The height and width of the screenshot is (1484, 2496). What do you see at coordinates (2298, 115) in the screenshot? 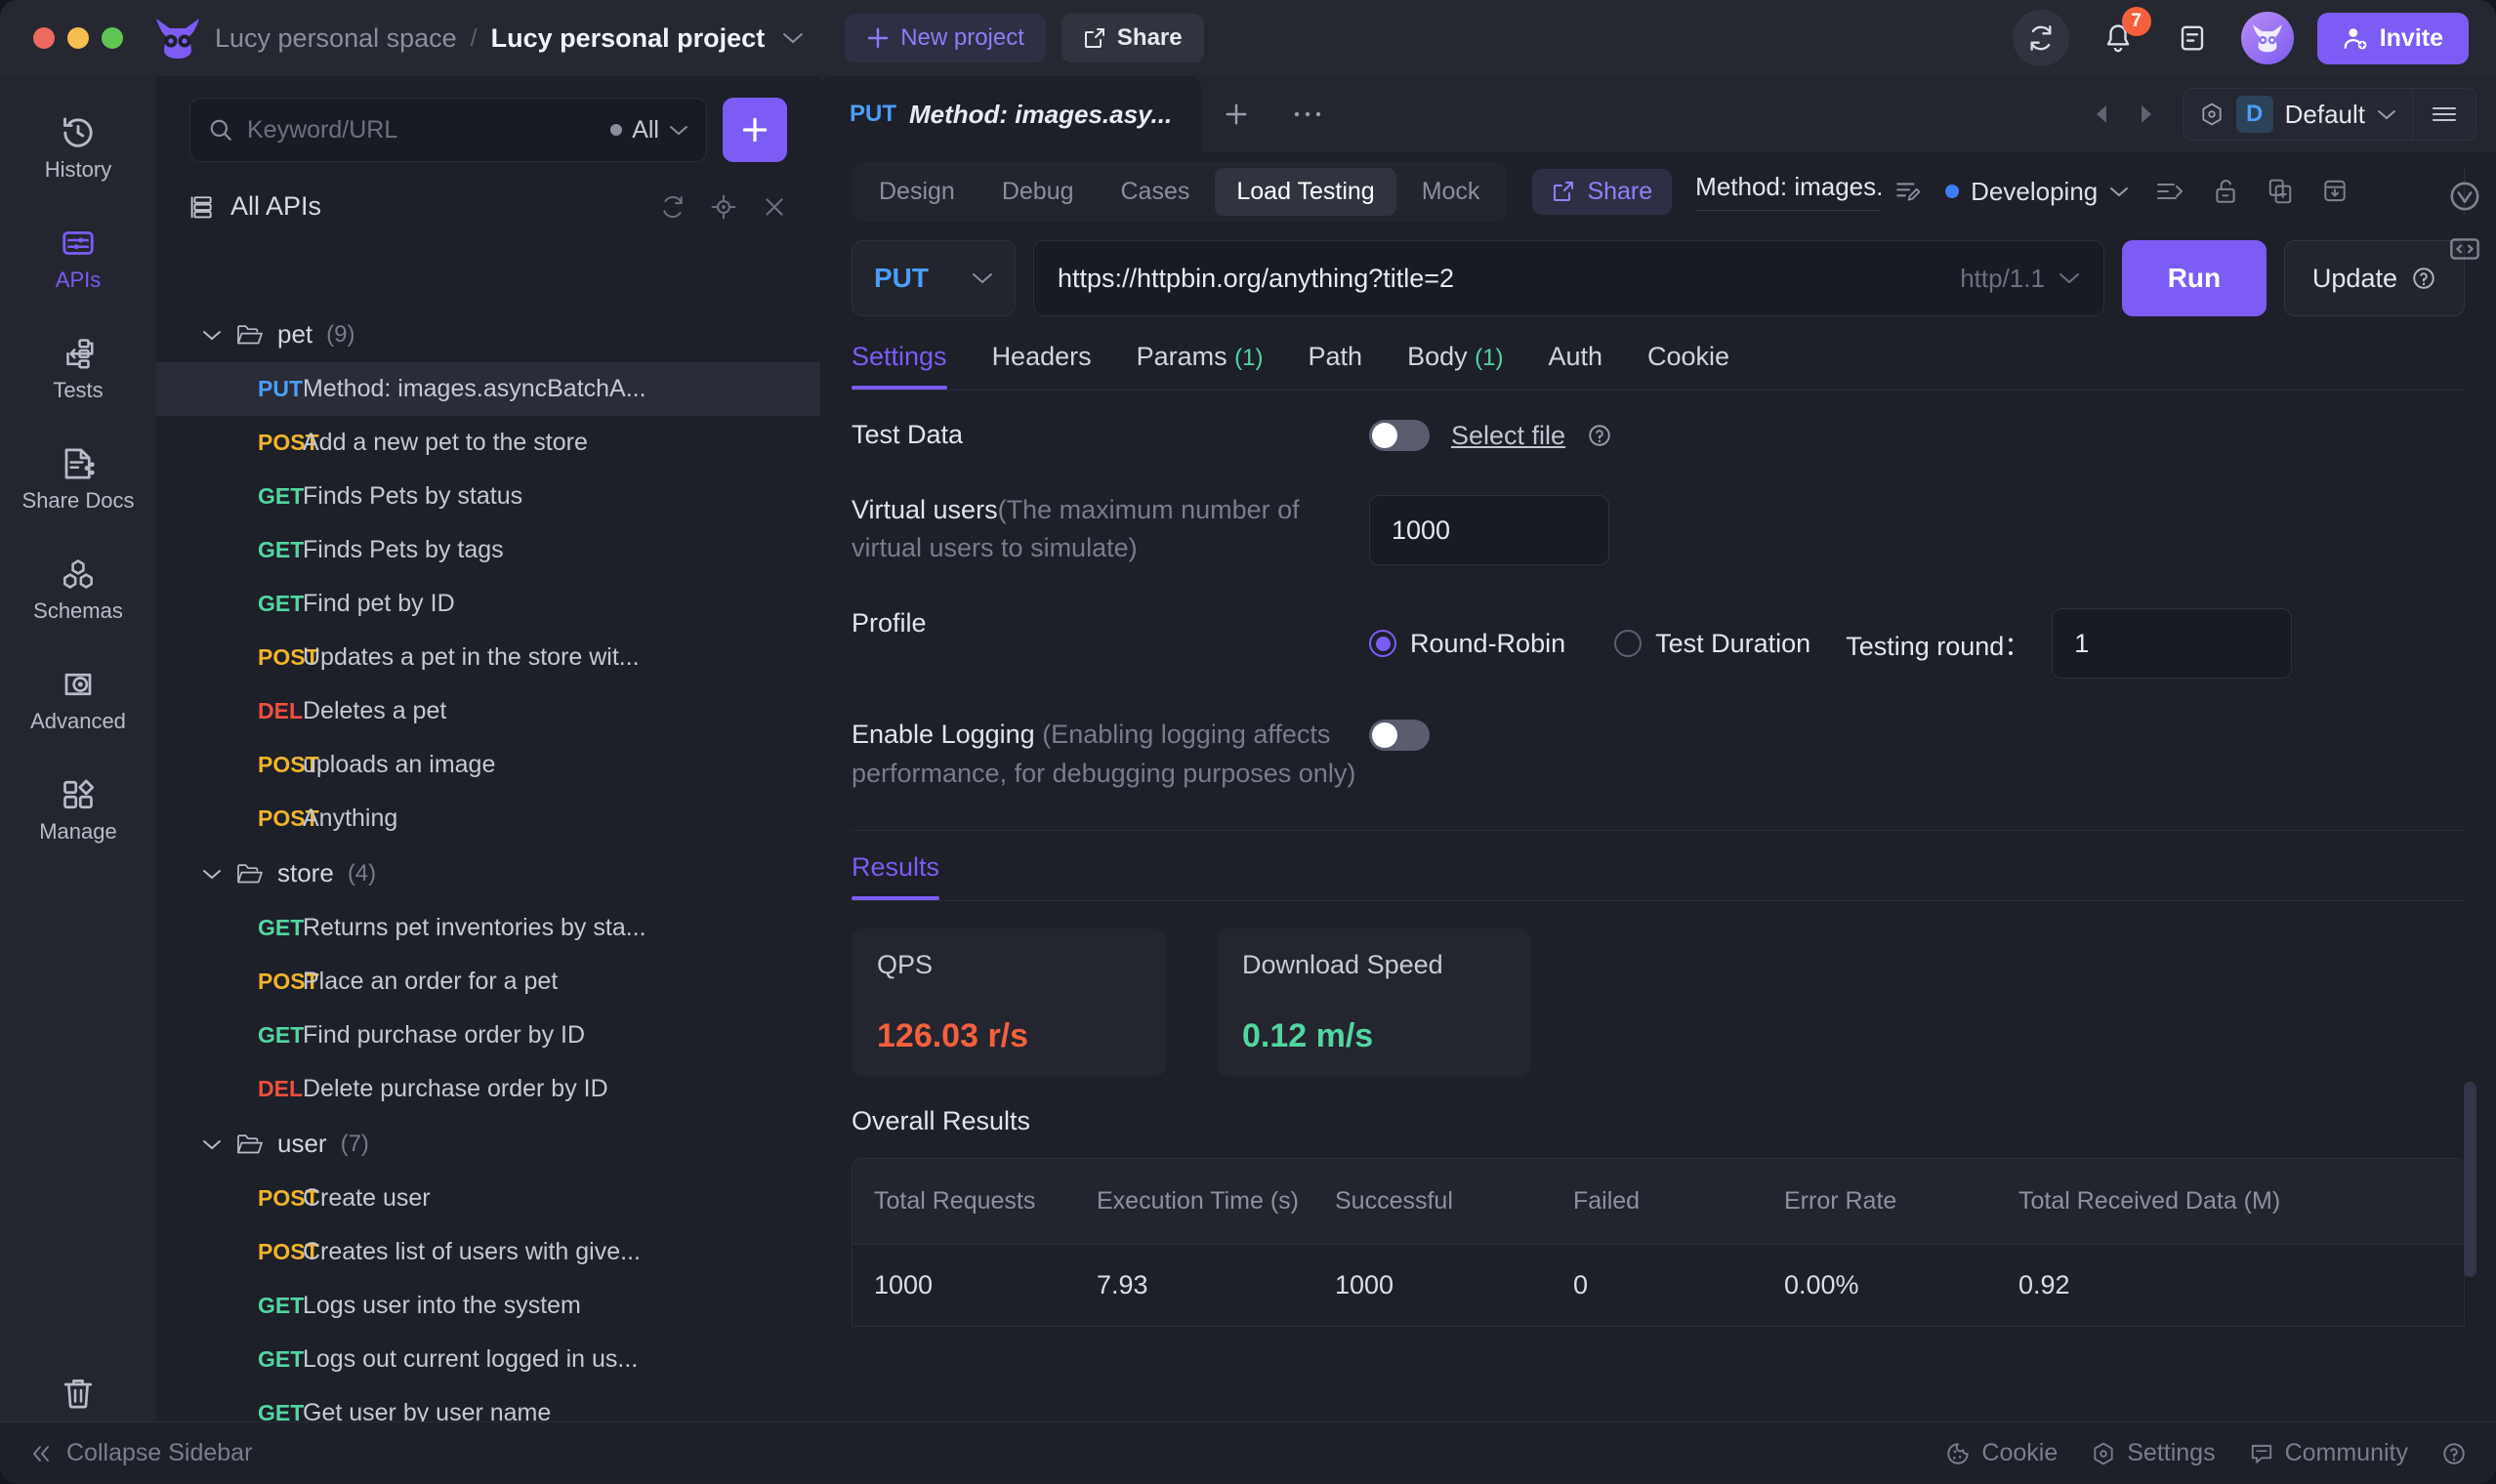
I see `environment-segment: D Default` at bounding box center [2298, 115].